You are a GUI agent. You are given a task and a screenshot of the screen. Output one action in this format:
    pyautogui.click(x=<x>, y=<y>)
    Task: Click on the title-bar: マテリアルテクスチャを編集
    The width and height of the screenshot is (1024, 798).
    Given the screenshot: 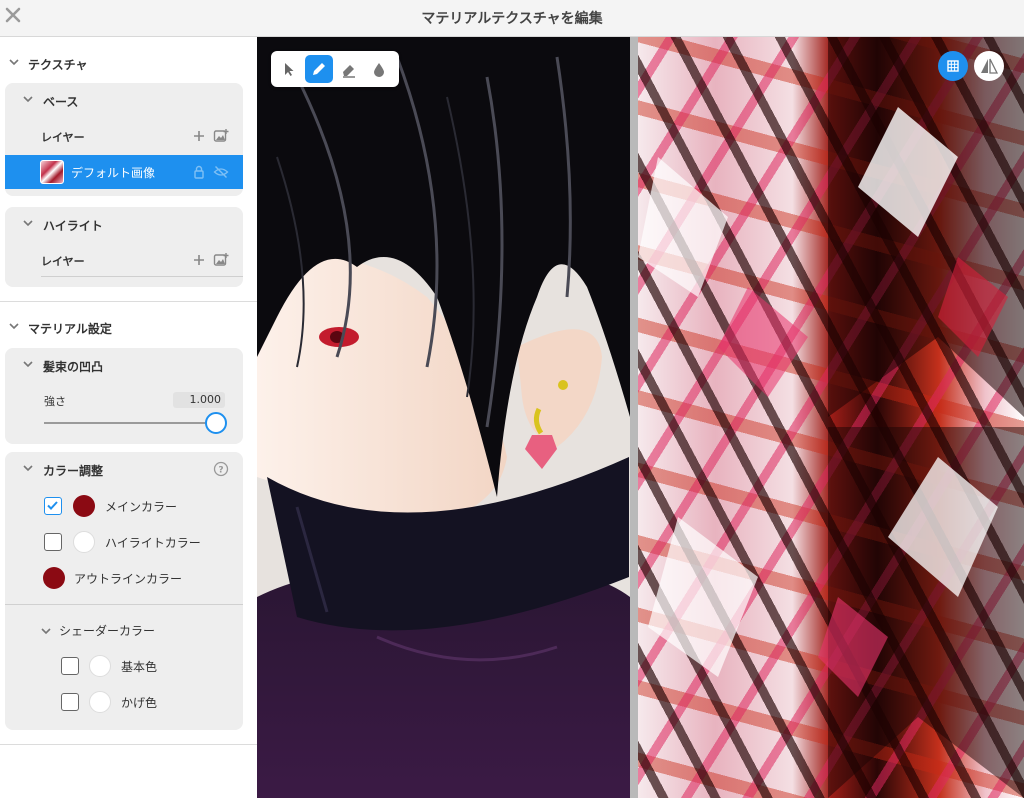 What is the action you would take?
    pyautogui.click(x=512, y=18)
    